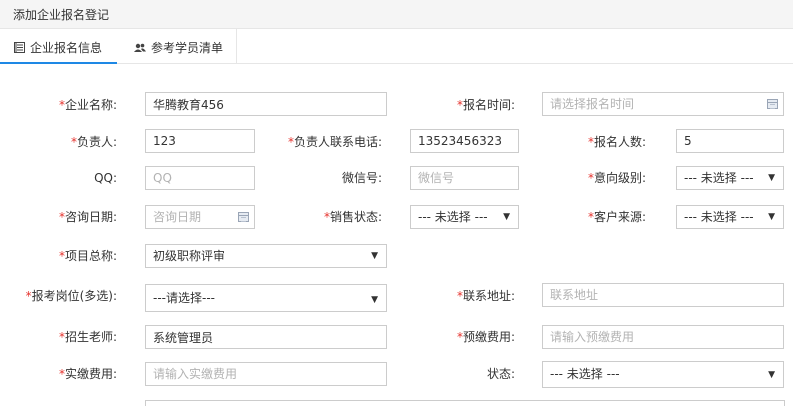 The height and width of the screenshot is (406, 793). I want to click on intent-level-select: --- 未选择 --- ▼, so click(730, 178).